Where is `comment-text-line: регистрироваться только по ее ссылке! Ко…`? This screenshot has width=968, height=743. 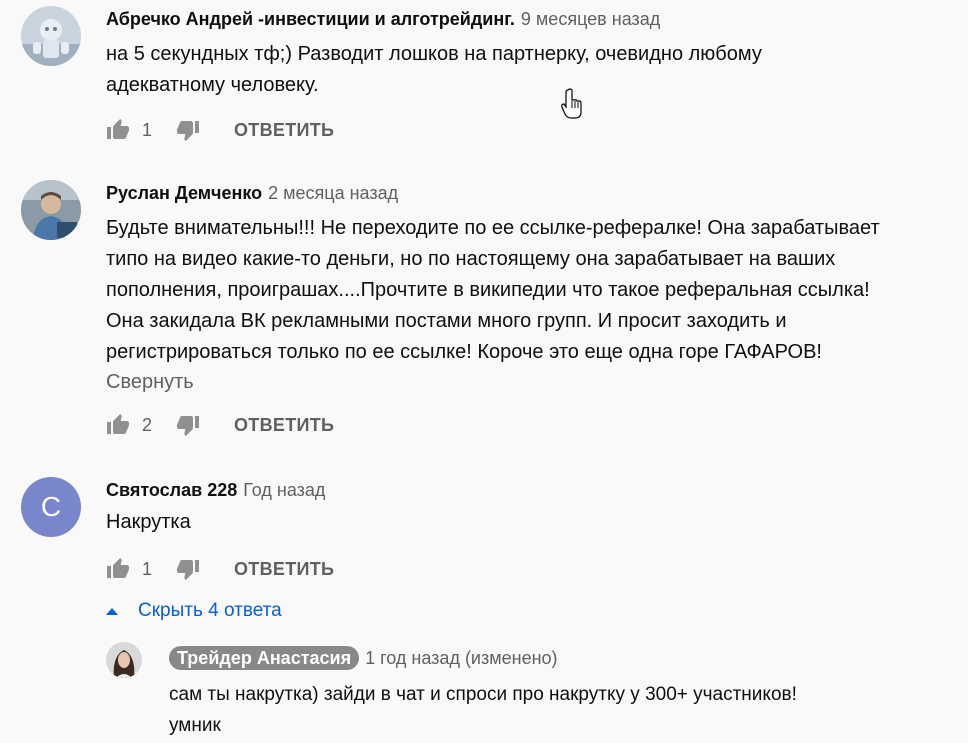
comment-text-line: регистрироваться только по ее ссылке! Ко… is located at coordinates (464, 352).